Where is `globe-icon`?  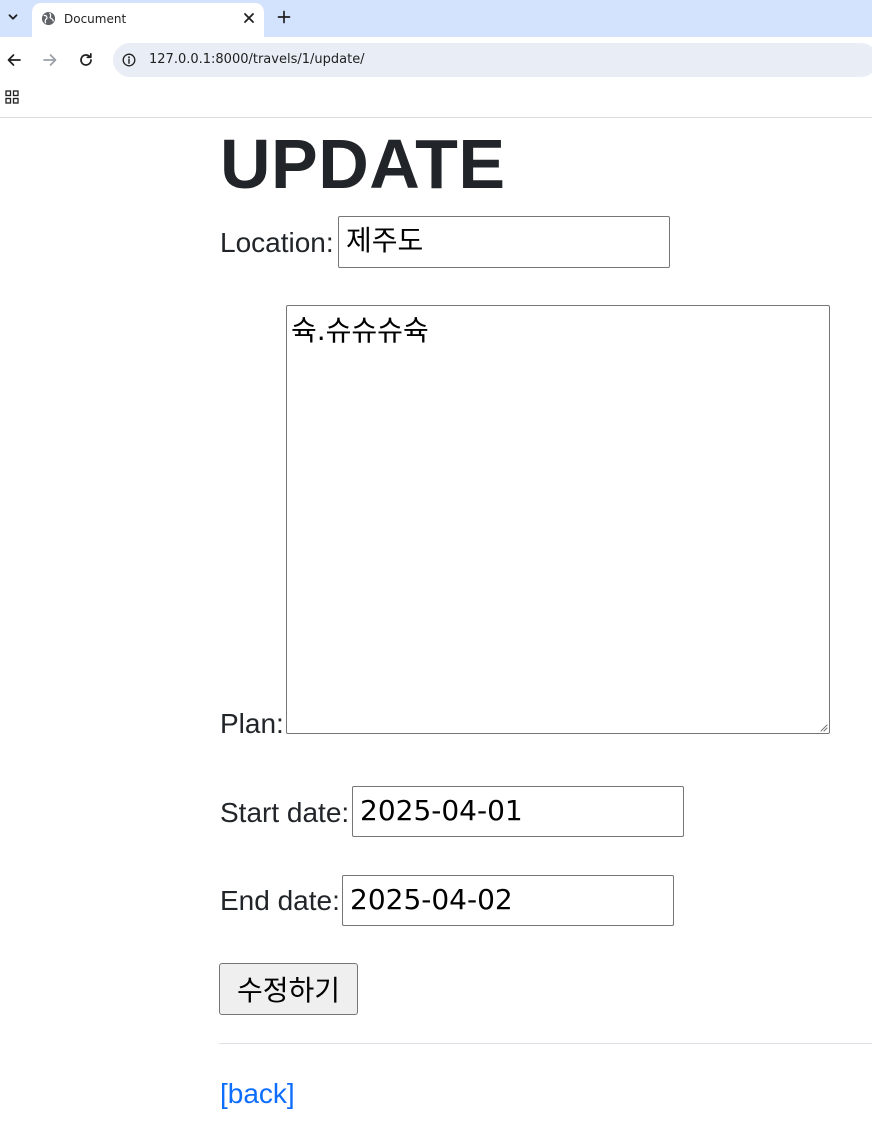 globe-icon is located at coordinates (48, 18).